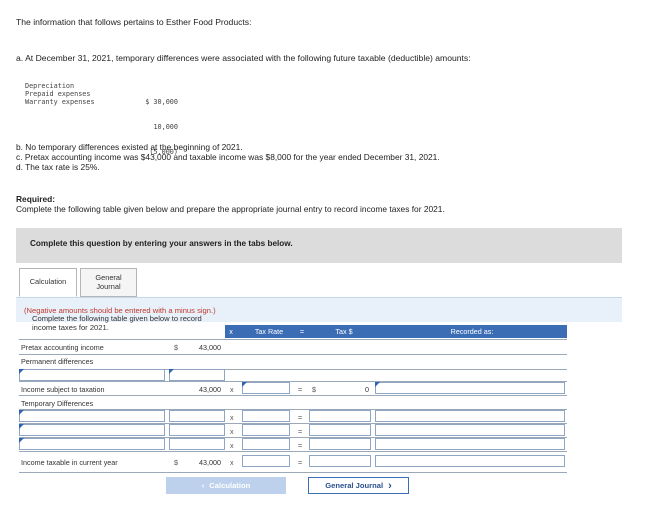  I want to click on current-tax-input, so click(340, 461).